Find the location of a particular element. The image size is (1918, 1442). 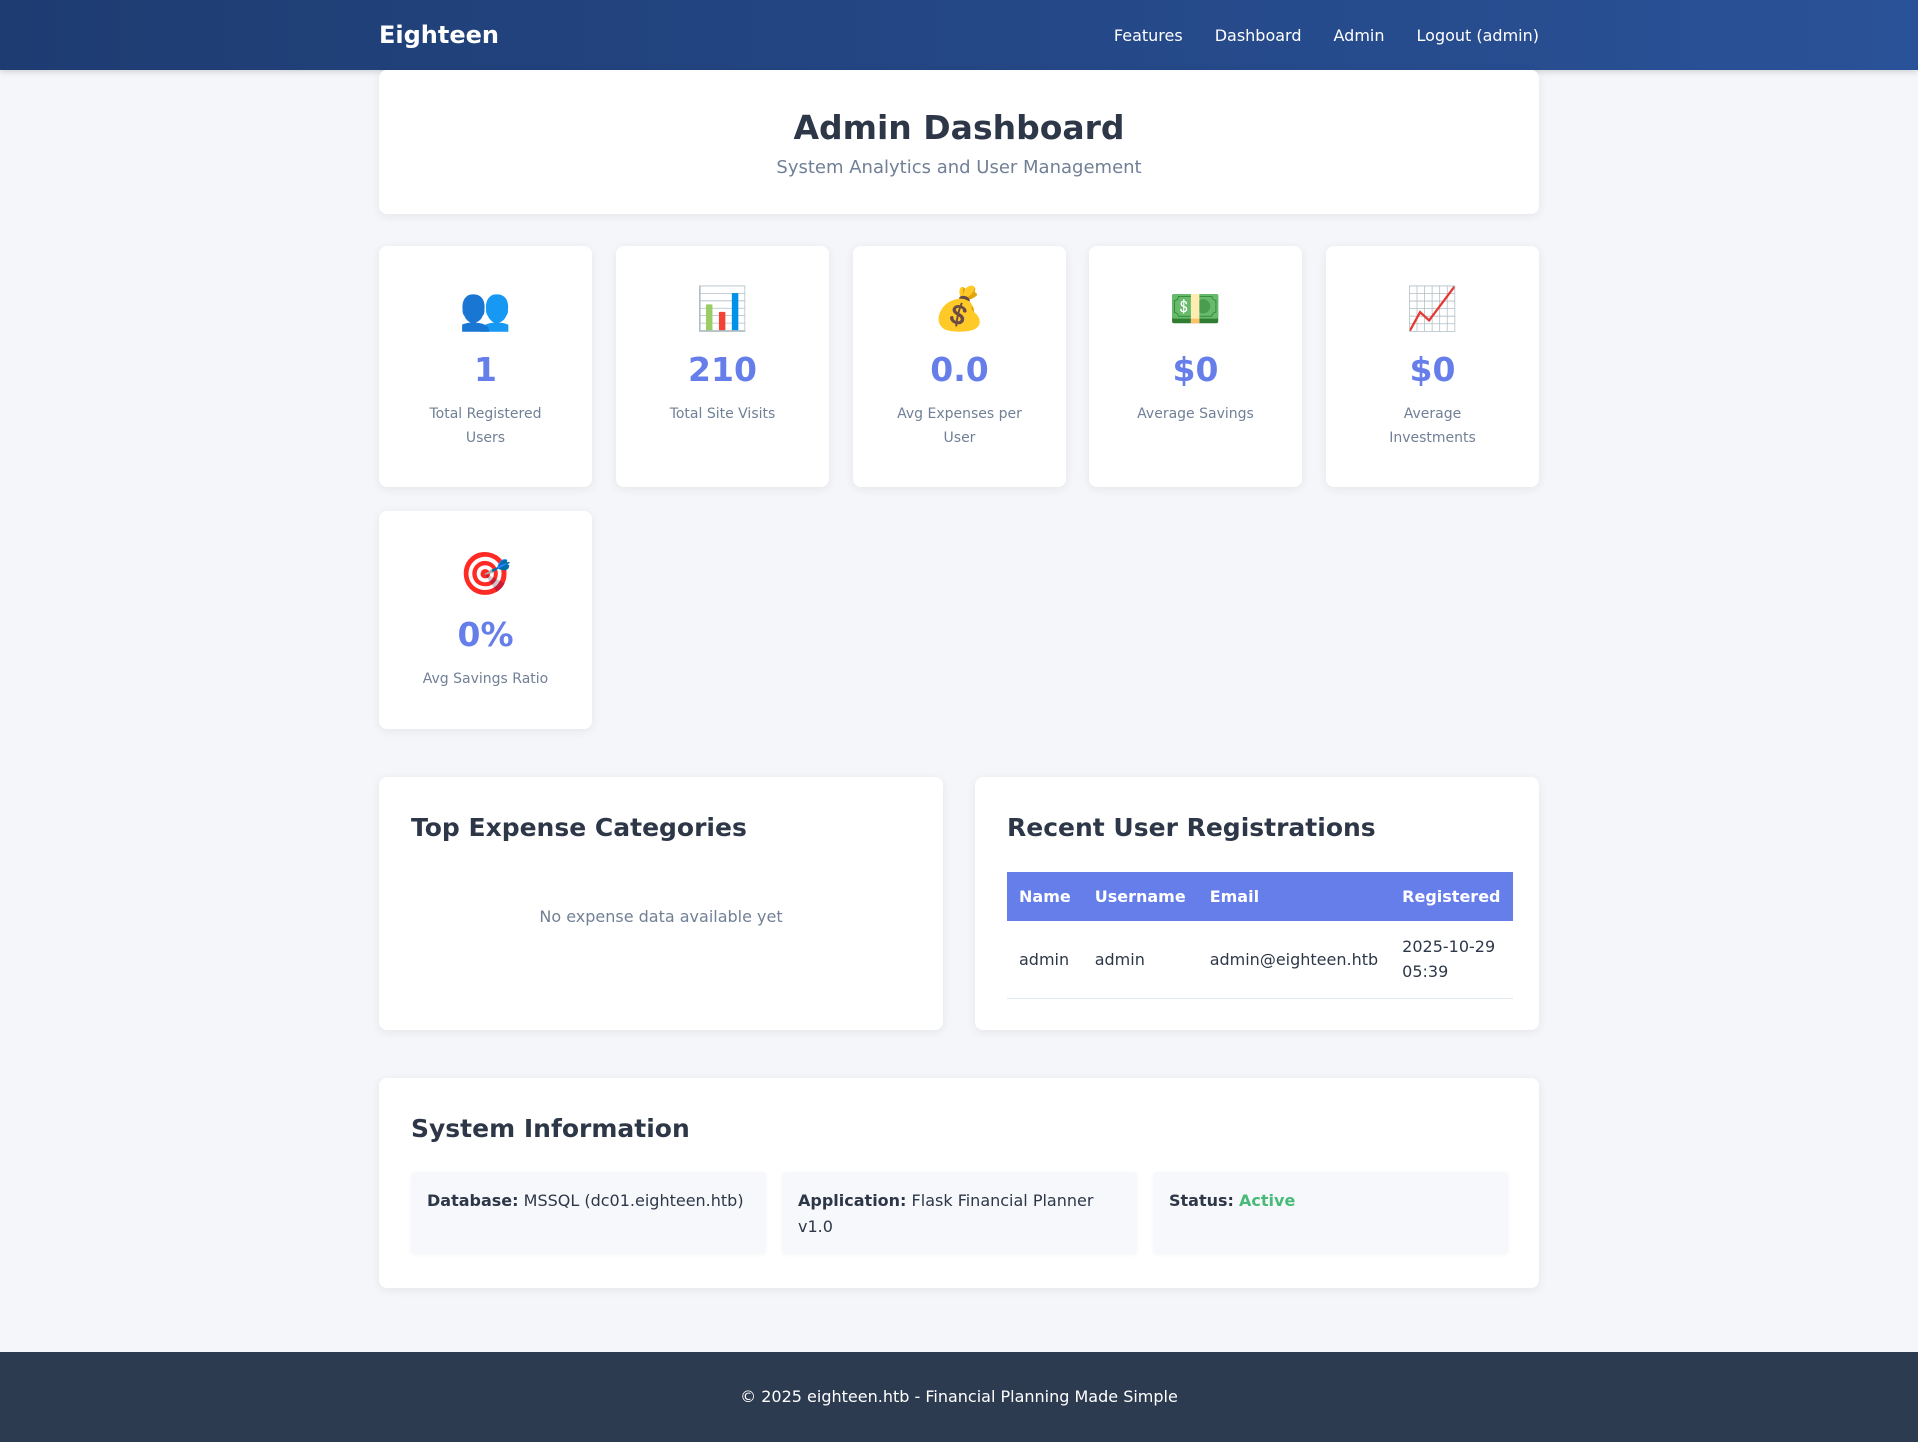

stat-value: 210 is located at coordinates (722, 369).